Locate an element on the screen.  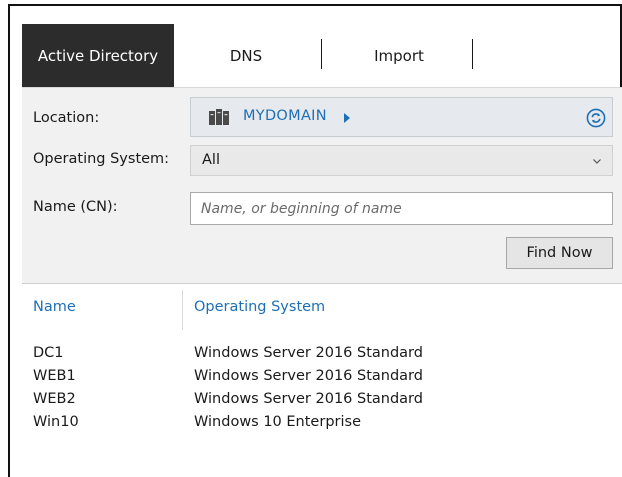
list-item: WEB1 Windows Server 2016 Standard is located at coordinates (322, 379).